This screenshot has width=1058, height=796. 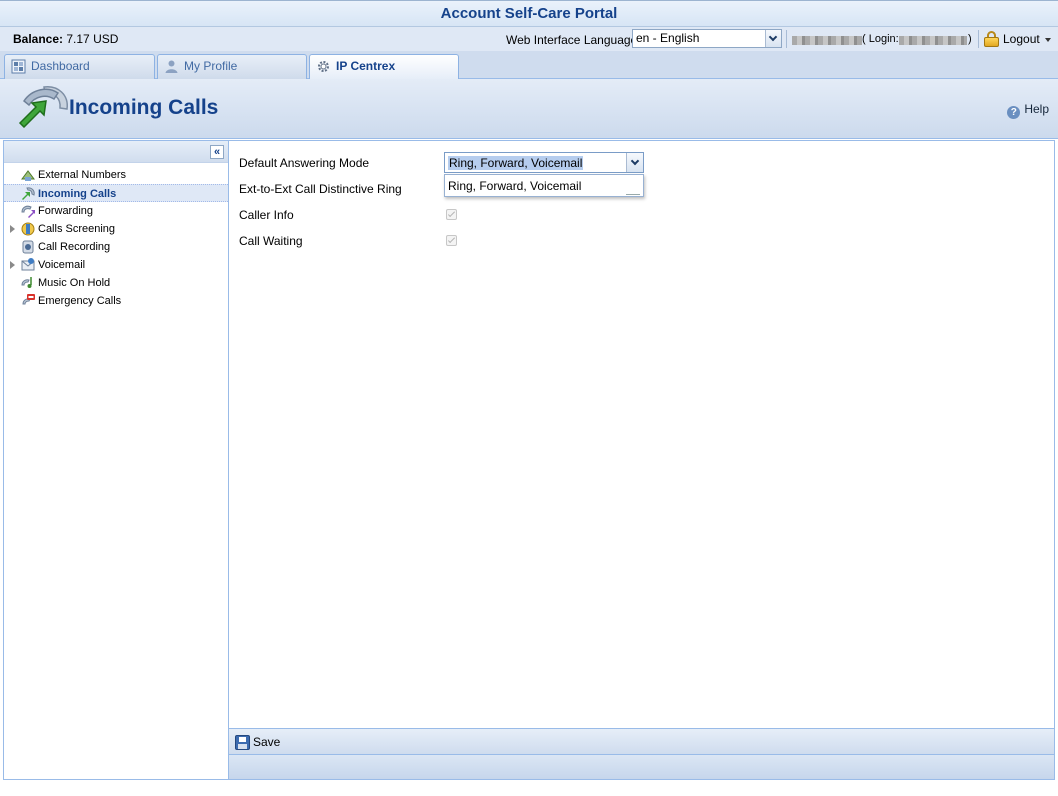 I want to click on sidebar-item-call-recording: Call Recording, so click(x=116, y=247).